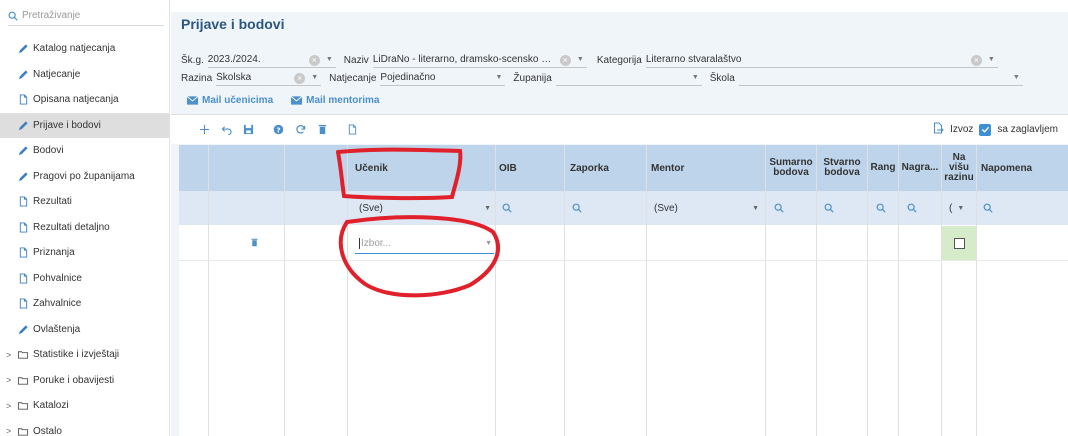  What do you see at coordinates (230, 100) in the screenshot?
I see `mail-students-button: Mail učenicima` at bounding box center [230, 100].